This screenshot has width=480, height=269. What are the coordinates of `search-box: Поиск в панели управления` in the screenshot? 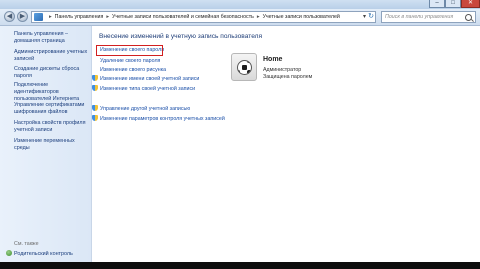 It's located at (428, 17).